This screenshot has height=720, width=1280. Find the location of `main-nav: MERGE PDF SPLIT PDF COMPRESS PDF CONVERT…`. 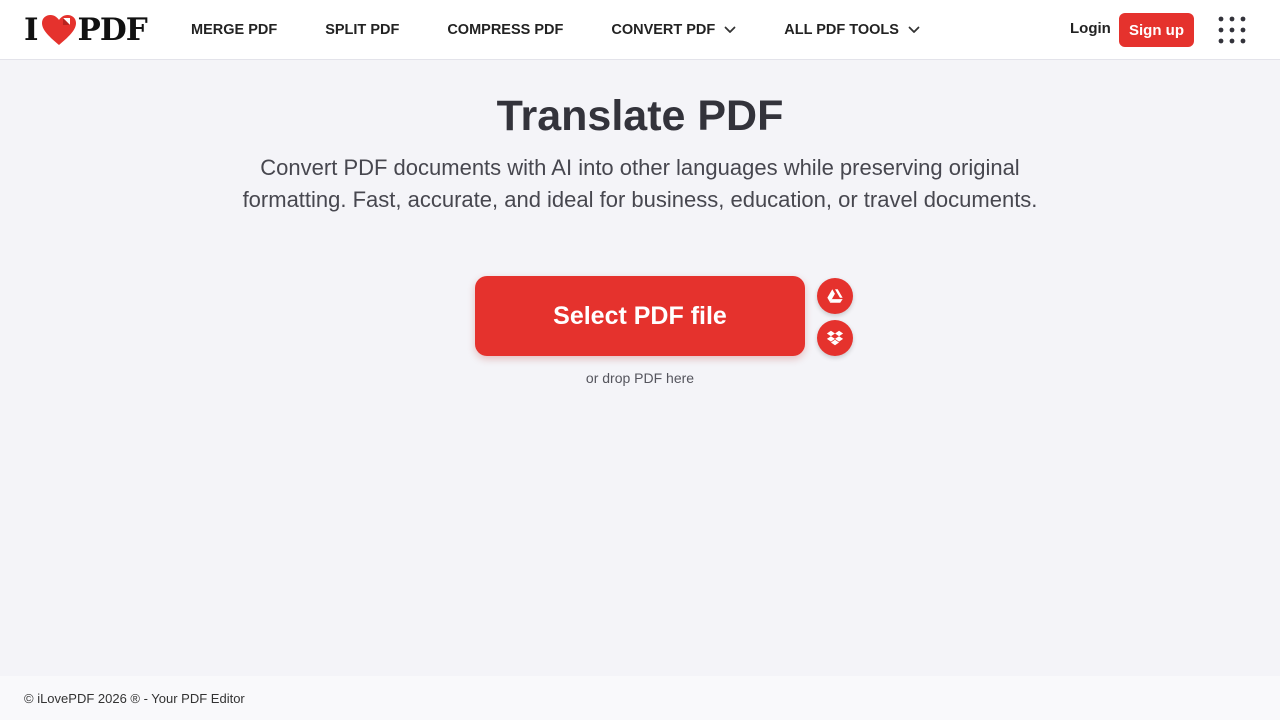

main-nav: MERGE PDF SPLIT PDF COMPRESS PDF CONVERT… is located at coordinates (555, 30).